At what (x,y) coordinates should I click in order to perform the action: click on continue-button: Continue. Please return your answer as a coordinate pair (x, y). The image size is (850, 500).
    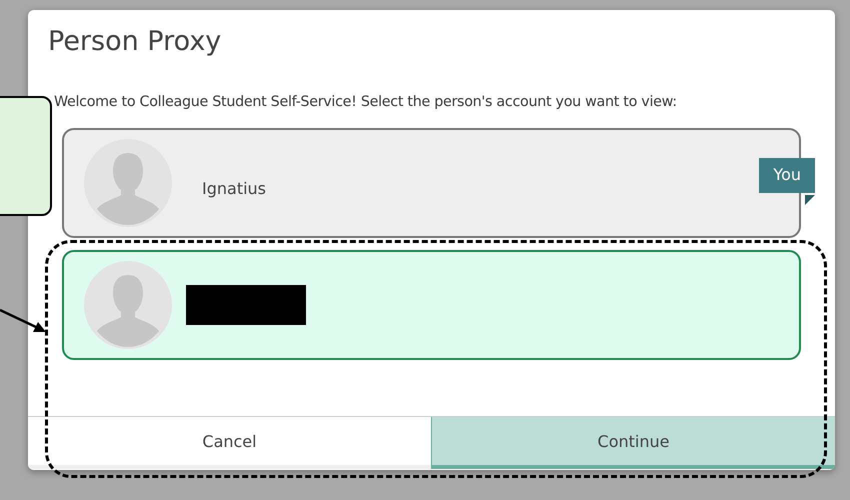
    Looking at the image, I should click on (633, 443).